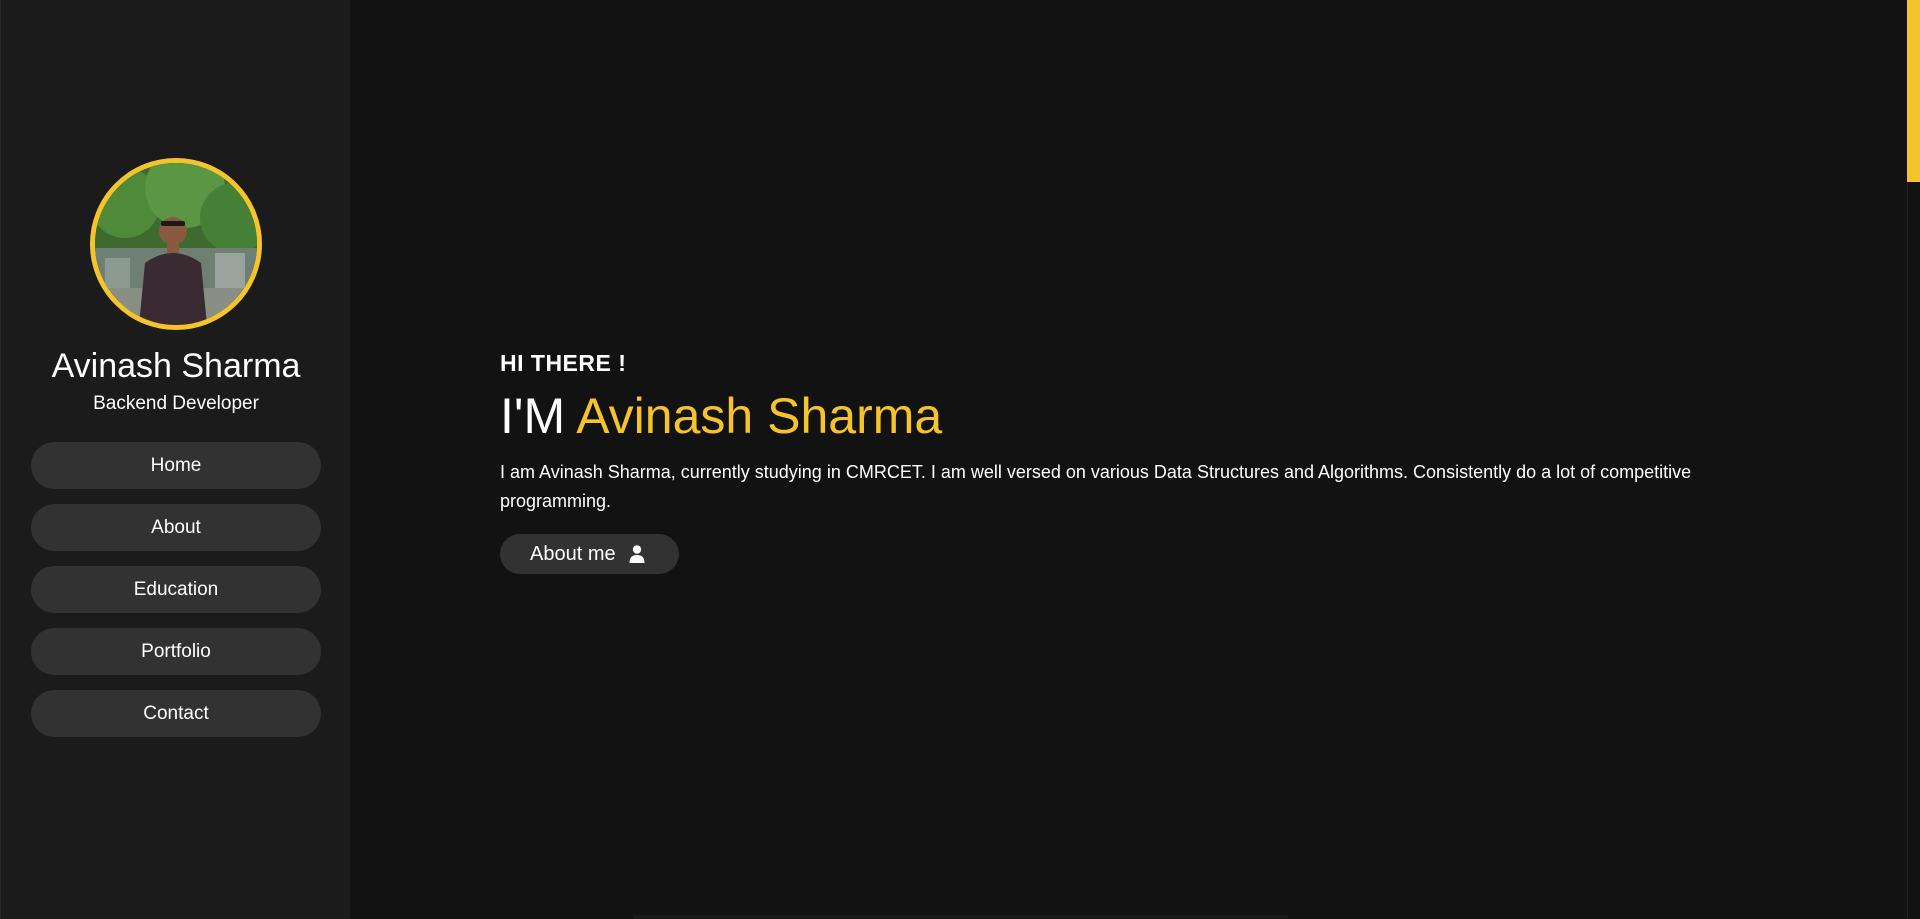 Image resolution: width=1920 pixels, height=919 pixels. What do you see at coordinates (176, 589) in the screenshot?
I see `nav-item-education: Education` at bounding box center [176, 589].